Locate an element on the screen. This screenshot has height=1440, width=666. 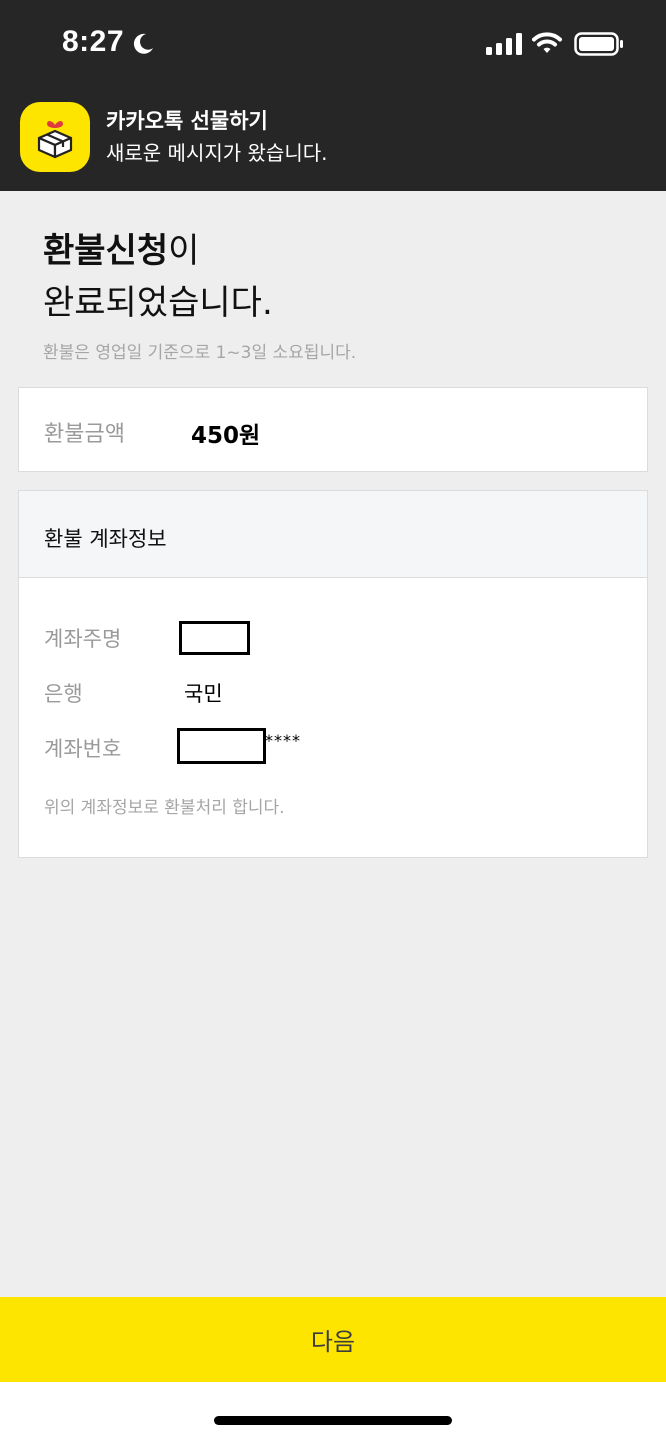
gift-box-icon is located at coordinates (55, 140).